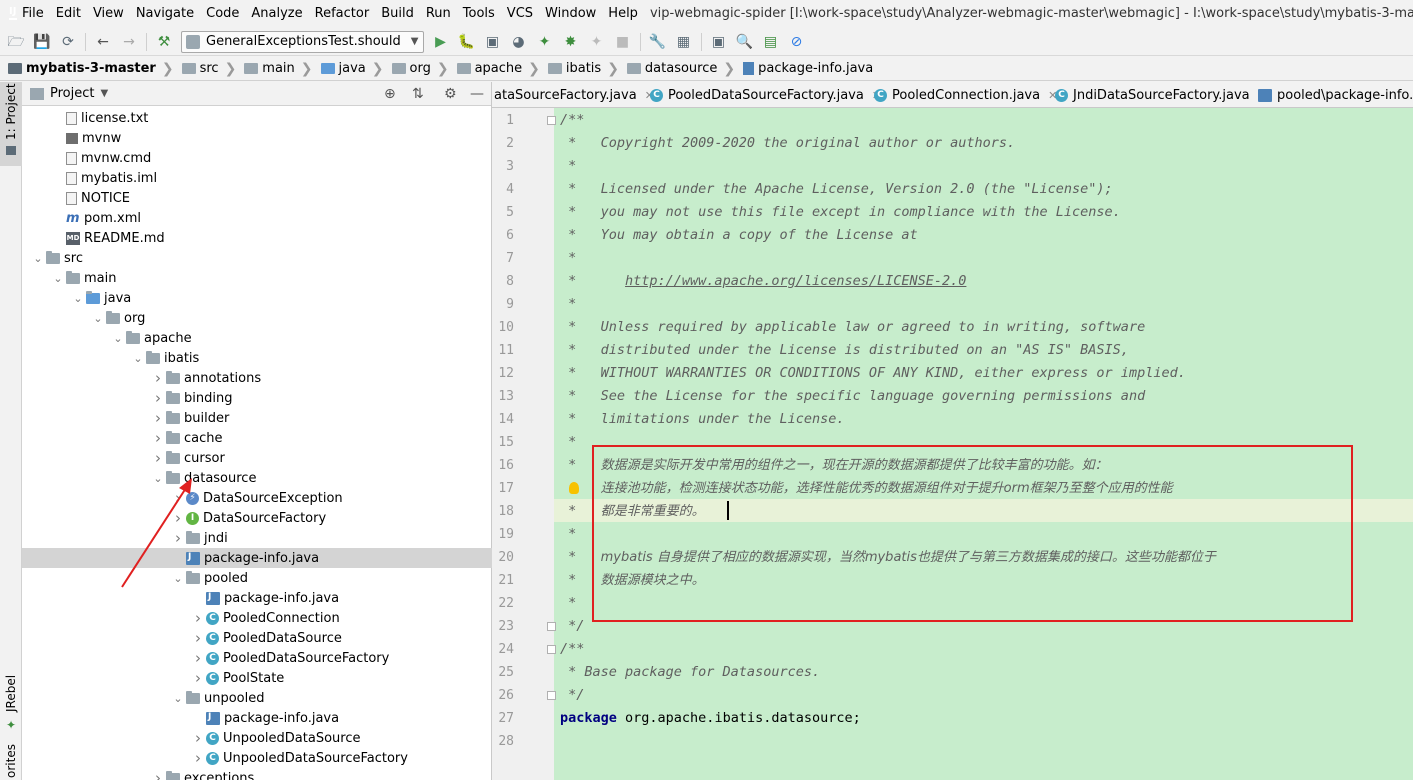  What do you see at coordinates (965, 94) in the screenshot?
I see `editor-tab: C PooledConnection.java ✕` at bounding box center [965, 94].